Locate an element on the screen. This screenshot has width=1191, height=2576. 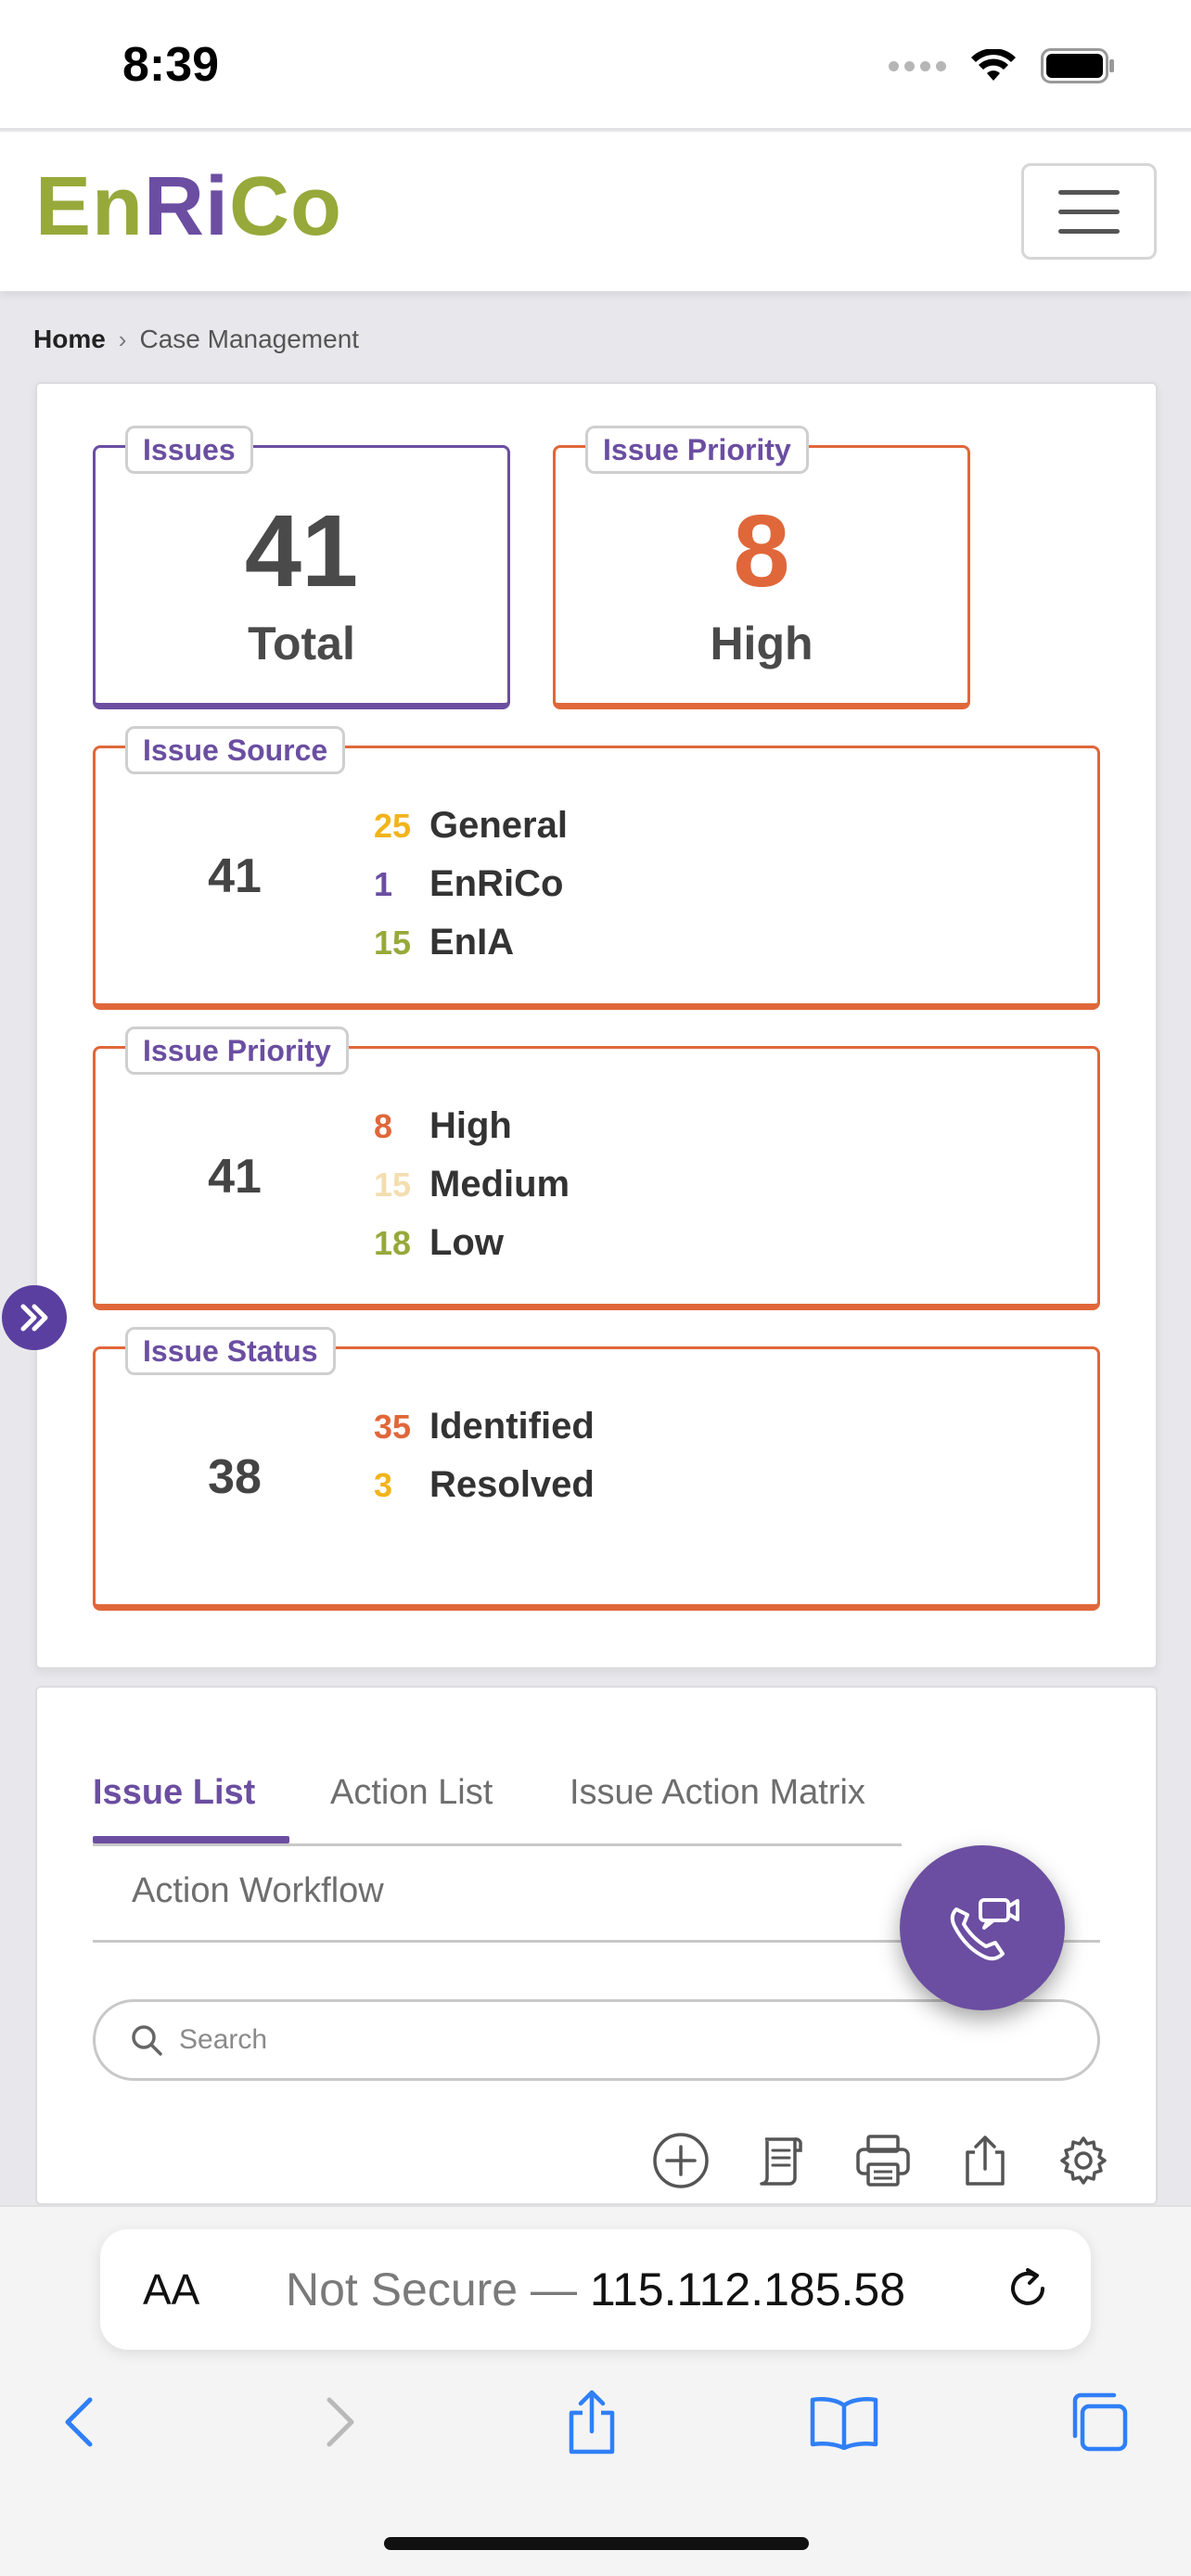
breakdown-label: Identified is located at coordinates (512, 1426).